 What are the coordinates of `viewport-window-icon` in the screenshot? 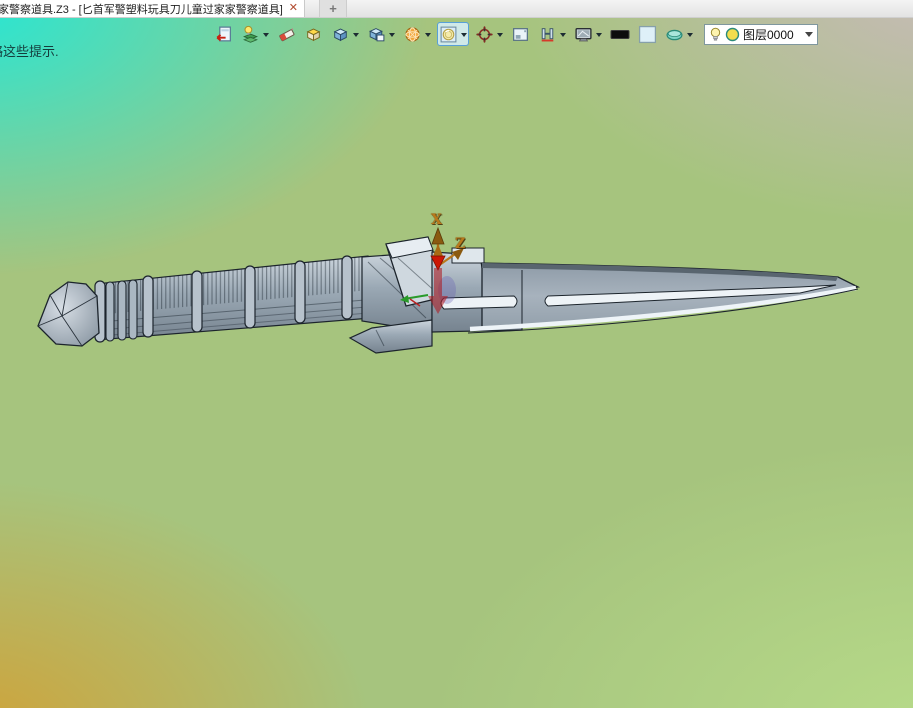 It's located at (520, 34).